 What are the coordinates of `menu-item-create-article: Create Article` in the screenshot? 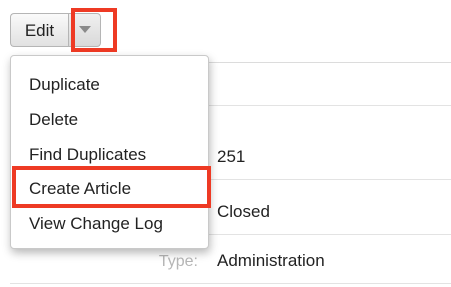 It's located at (80, 189).